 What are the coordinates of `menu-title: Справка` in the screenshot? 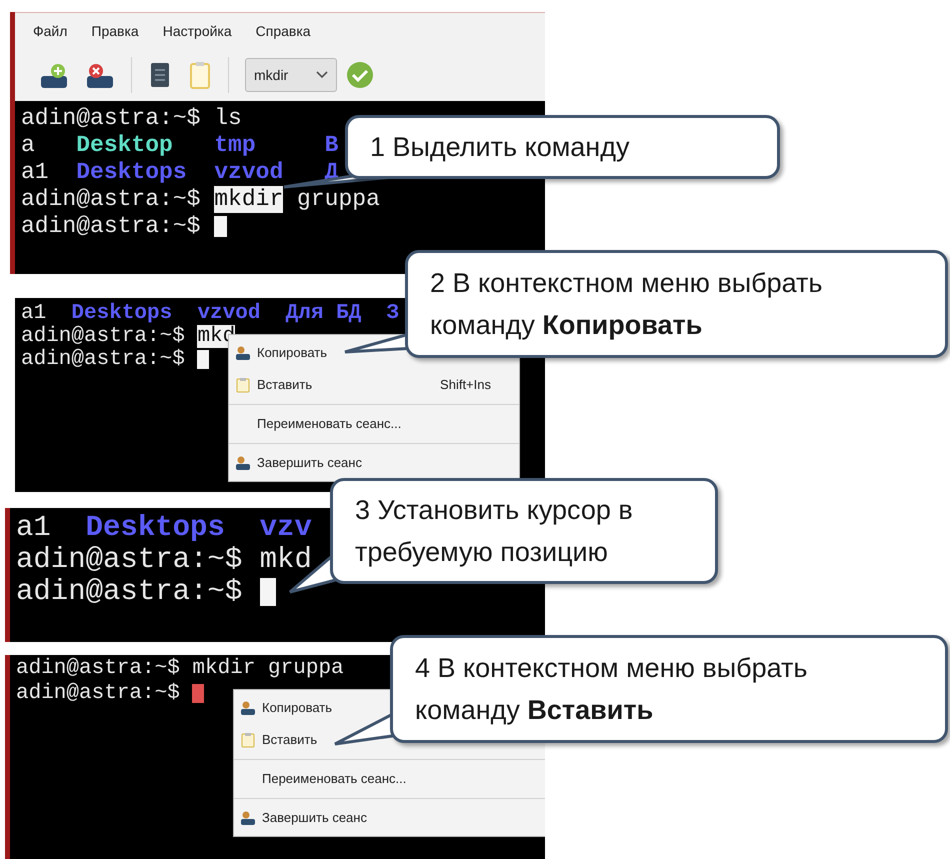 It's located at (283, 31).